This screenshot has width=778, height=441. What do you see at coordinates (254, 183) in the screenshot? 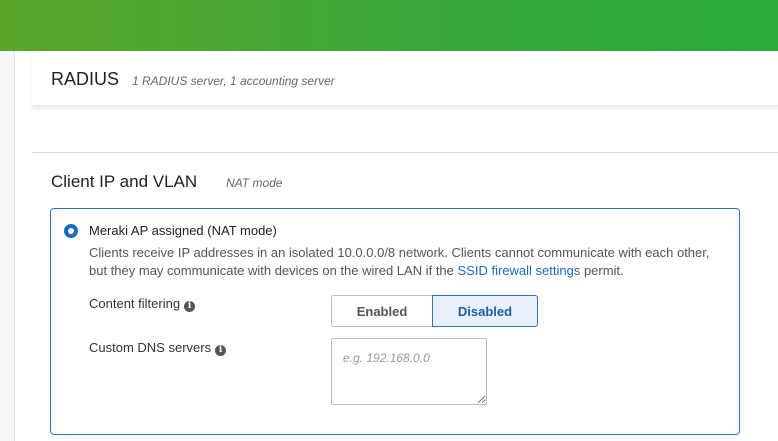
I see `client-ip-mode-label: NAT mode` at bounding box center [254, 183].